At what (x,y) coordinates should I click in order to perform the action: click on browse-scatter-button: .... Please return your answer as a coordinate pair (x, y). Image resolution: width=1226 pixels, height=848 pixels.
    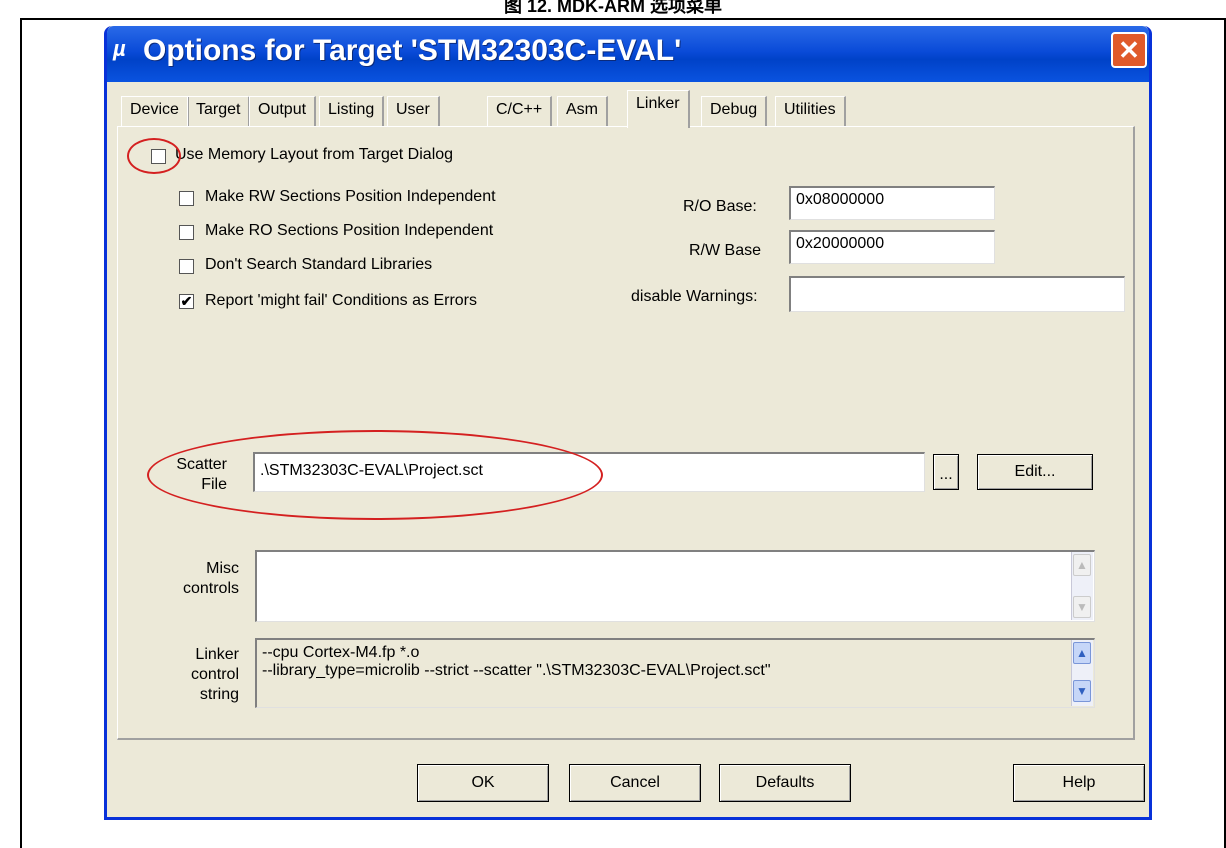
    Looking at the image, I should click on (946, 472).